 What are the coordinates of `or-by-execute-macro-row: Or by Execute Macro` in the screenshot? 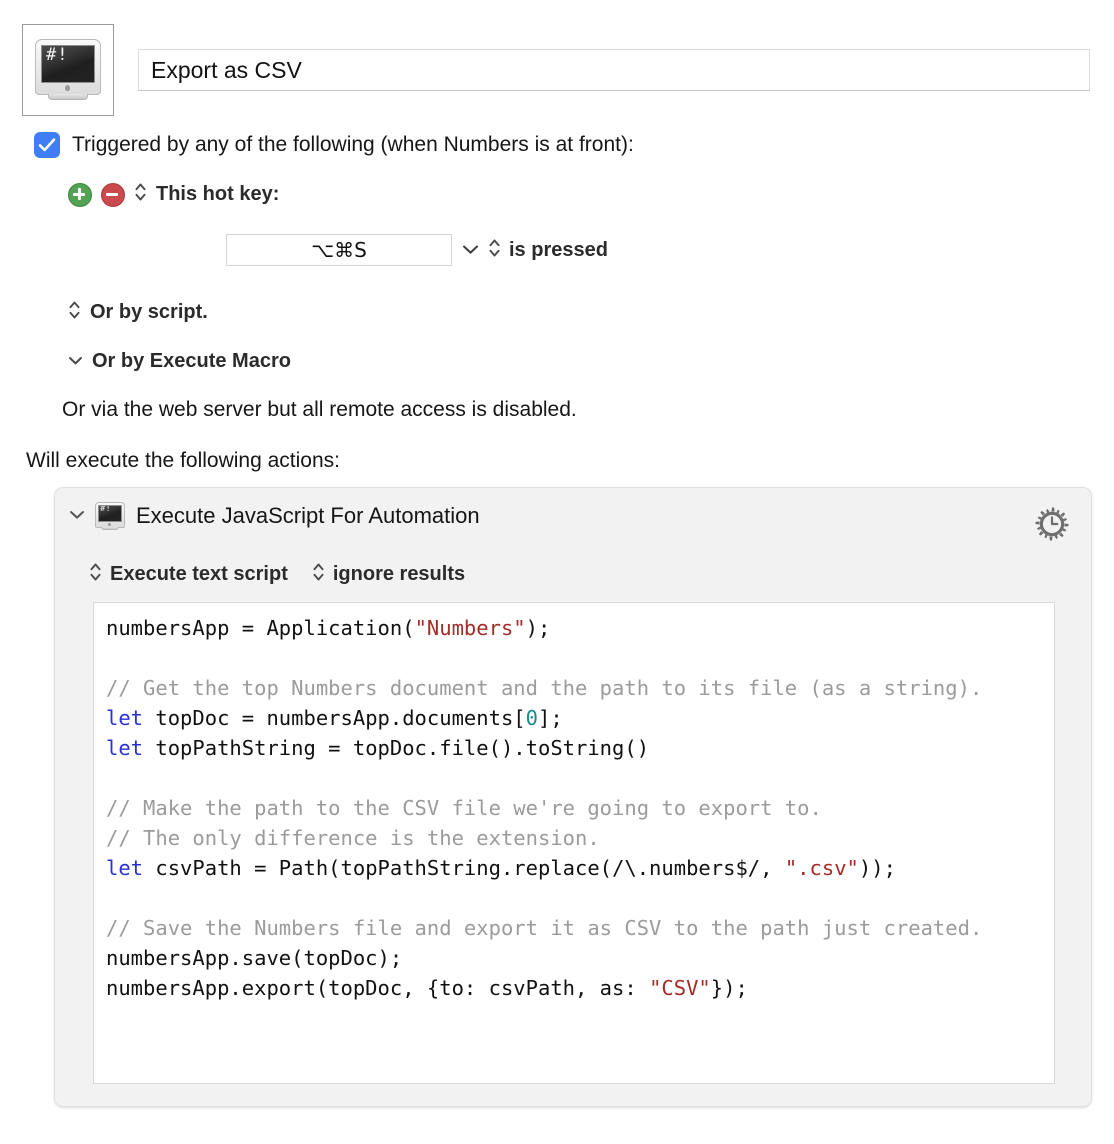 It's located at (179, 361).